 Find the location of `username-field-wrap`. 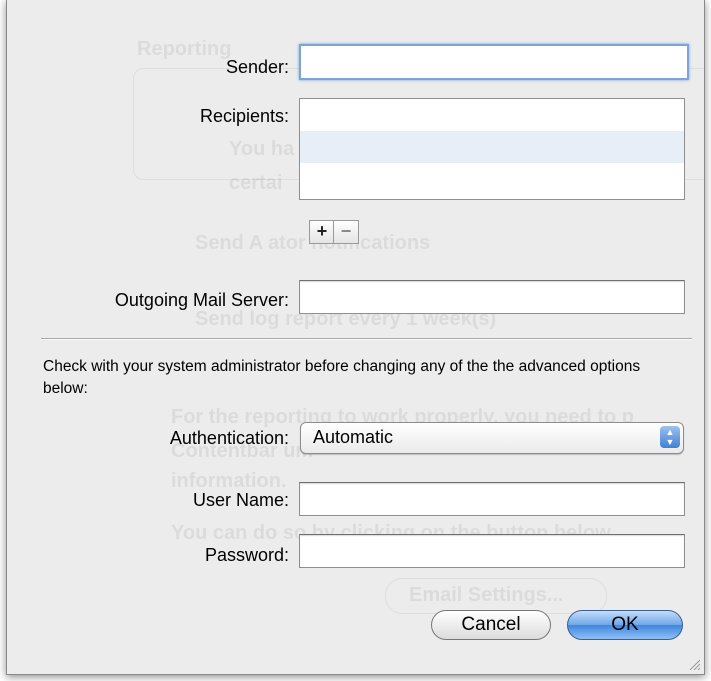

username-field-wrap is located at coordinates (492, 499).